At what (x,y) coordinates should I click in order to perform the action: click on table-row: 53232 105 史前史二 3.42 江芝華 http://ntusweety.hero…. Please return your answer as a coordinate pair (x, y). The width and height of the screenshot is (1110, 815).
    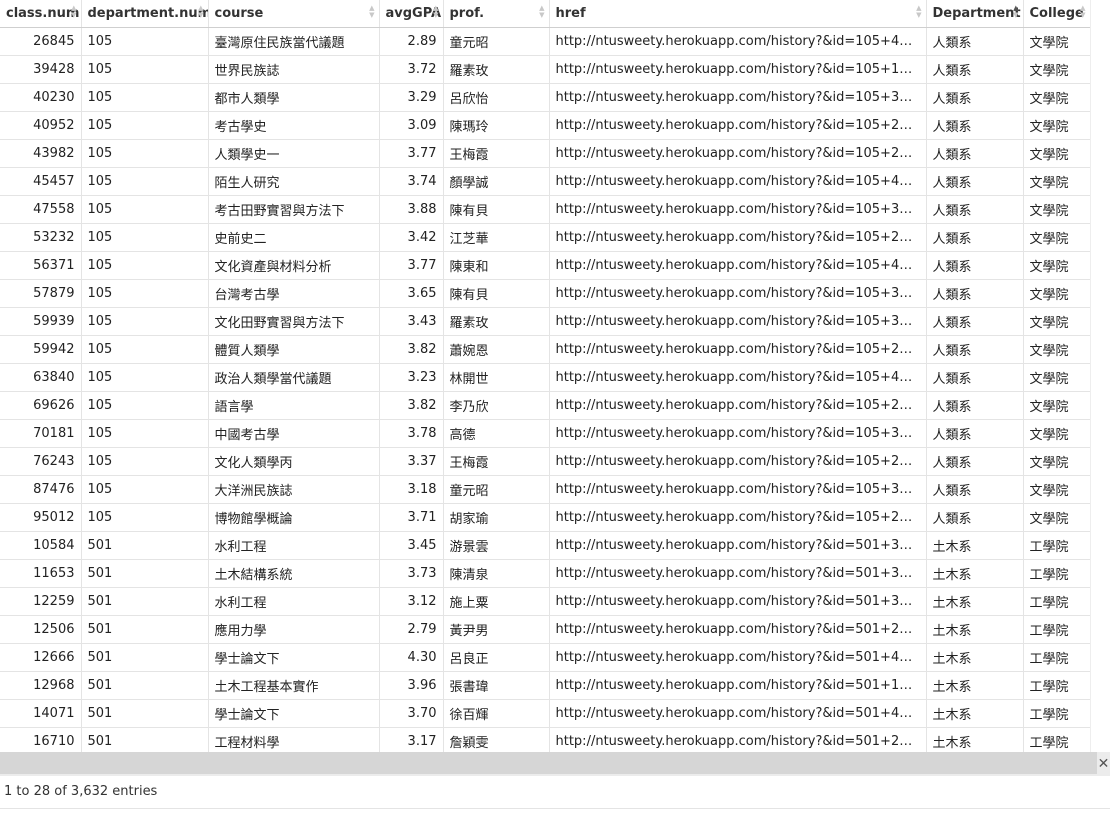
    Looking at the image, I should click on (545, 237).